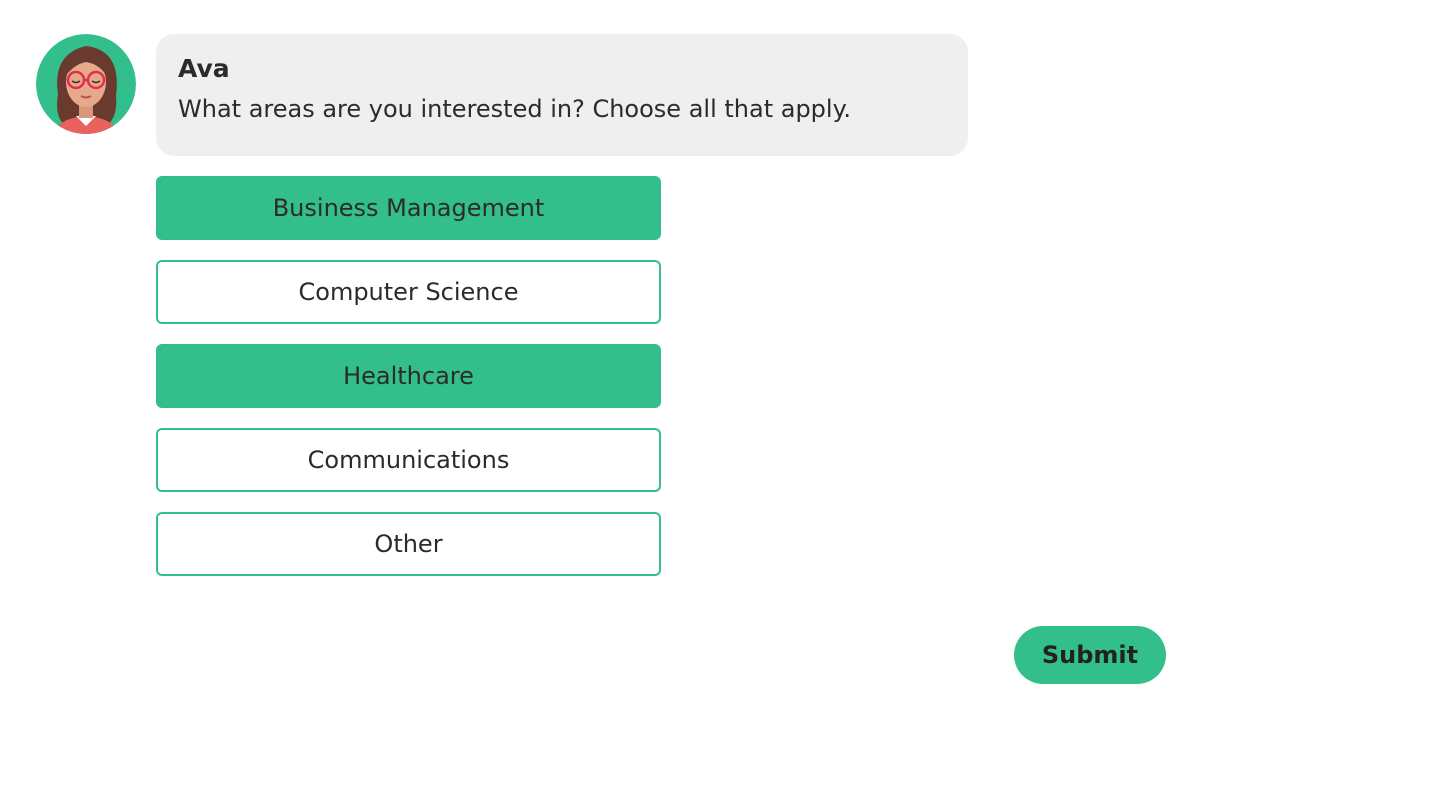 Image resolution: width=1450 pixels, height=804 pixels. Describe the element at coordinates (204, 68) in the screenshot. I see `sender-name: Ava` at that location.